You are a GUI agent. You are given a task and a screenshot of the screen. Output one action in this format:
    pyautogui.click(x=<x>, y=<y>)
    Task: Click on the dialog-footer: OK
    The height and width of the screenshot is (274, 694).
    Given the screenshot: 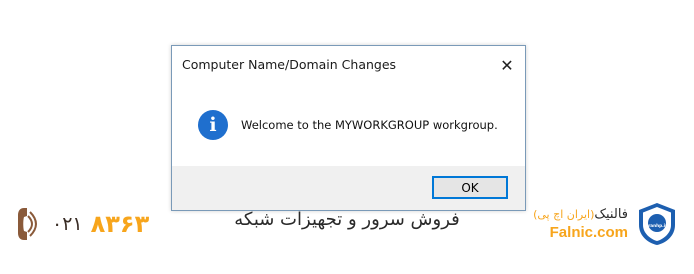 What is the action you would take?
    pyautogui.click(x=348, y=188)
    